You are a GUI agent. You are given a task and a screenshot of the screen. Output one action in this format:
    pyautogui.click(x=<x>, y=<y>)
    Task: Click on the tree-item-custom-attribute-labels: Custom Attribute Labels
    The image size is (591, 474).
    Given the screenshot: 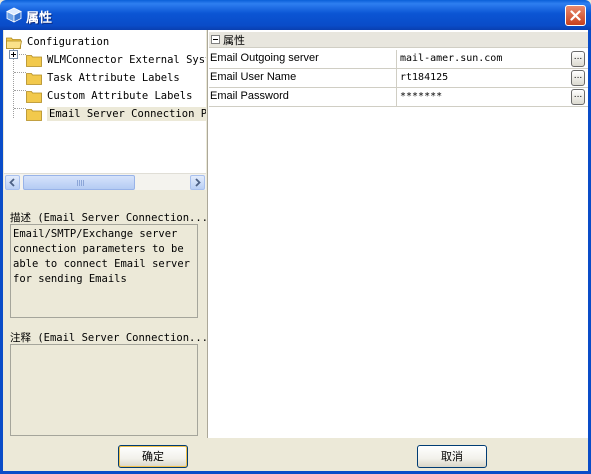 What is the action you would take?
    pyautogui.click(x=109, y=96)
    